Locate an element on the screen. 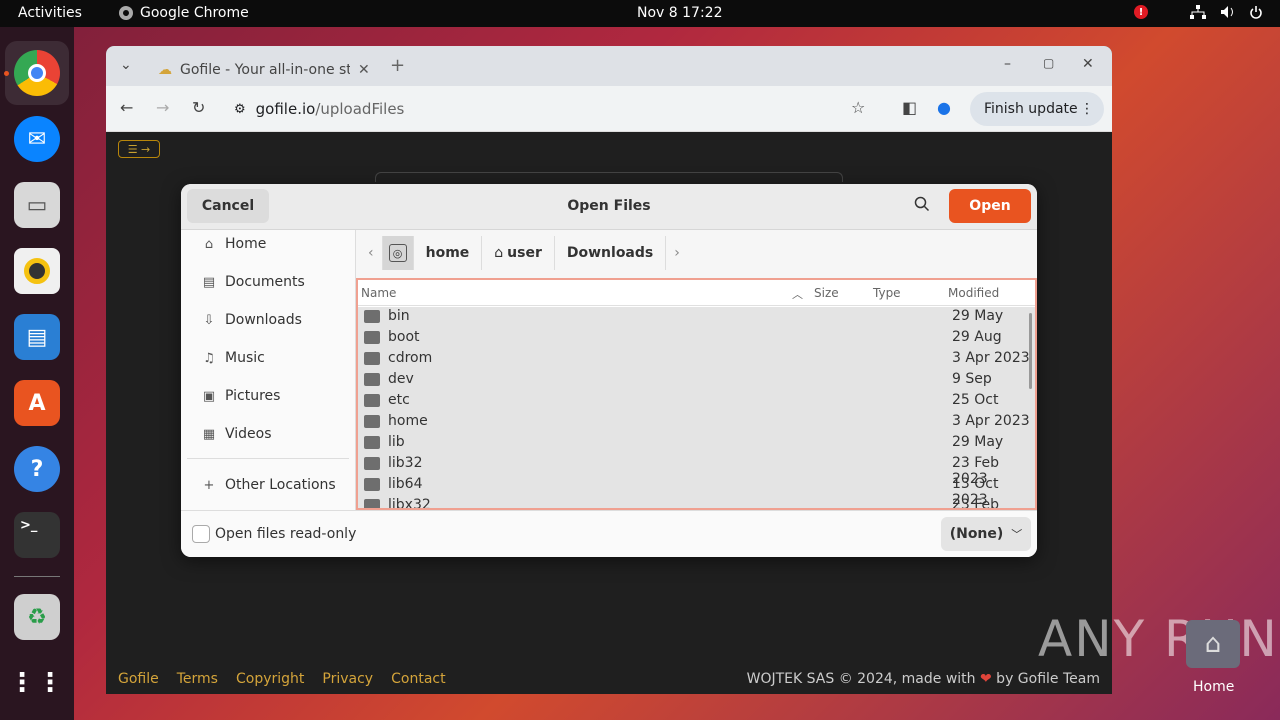 This screenshot has width=1280, height=720. file-row: etc 25 Oct is located at coordinates (696, 401).